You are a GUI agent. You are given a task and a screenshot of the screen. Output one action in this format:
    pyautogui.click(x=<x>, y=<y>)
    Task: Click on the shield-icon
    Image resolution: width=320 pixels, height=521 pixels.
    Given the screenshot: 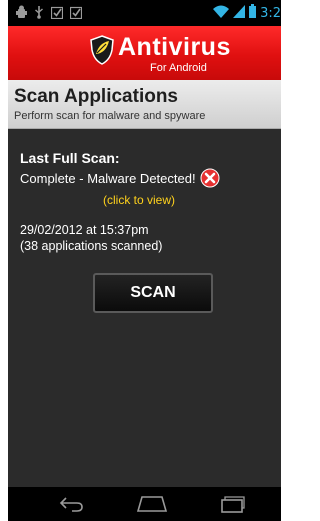 What is the action you would take?
    pyautogui.click(x=102, y=52)
    